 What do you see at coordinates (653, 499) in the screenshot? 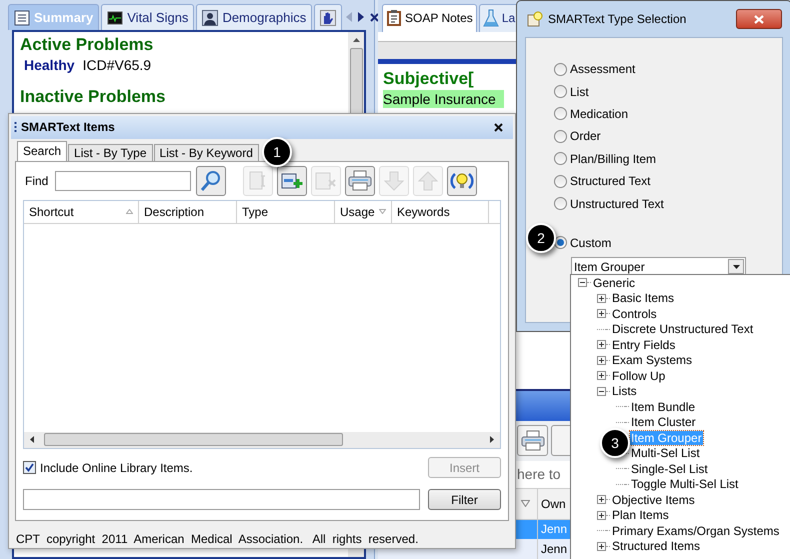
I see `tree-item: Objective Items` at bounding box center [653, 499].